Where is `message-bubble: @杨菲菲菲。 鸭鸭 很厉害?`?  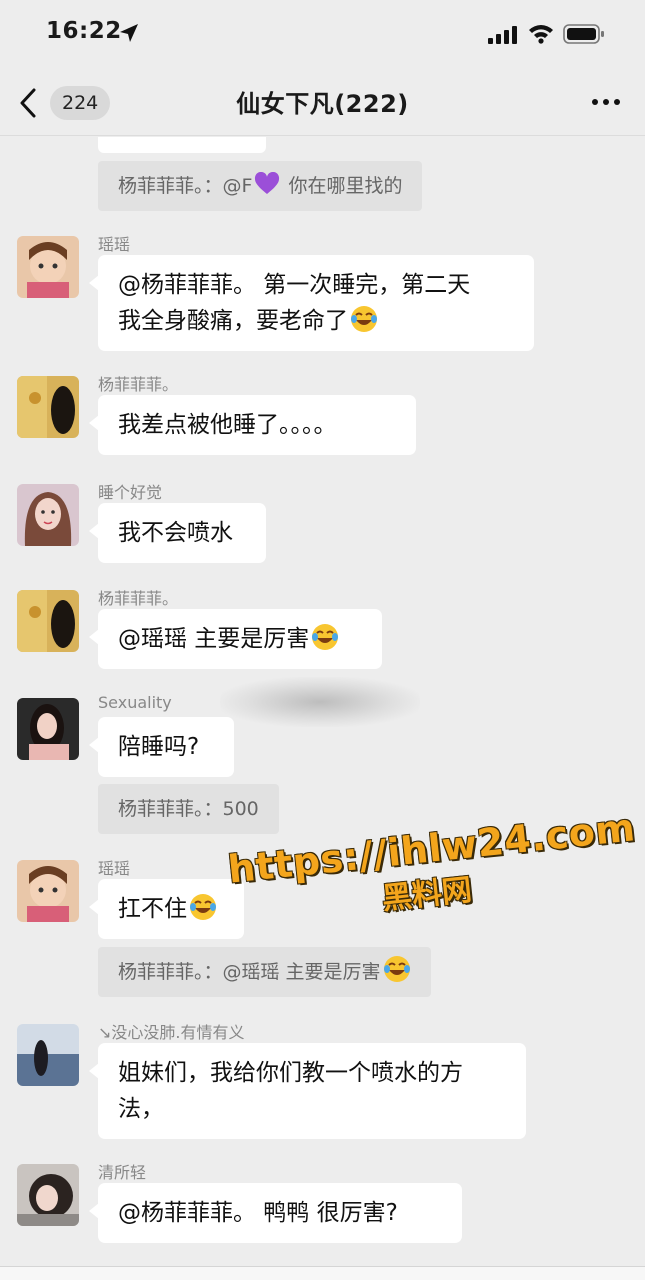
message-bubble: @杨菲菲菲。 鸭鸭 很厉害? is located at coordinates (275, 1213).